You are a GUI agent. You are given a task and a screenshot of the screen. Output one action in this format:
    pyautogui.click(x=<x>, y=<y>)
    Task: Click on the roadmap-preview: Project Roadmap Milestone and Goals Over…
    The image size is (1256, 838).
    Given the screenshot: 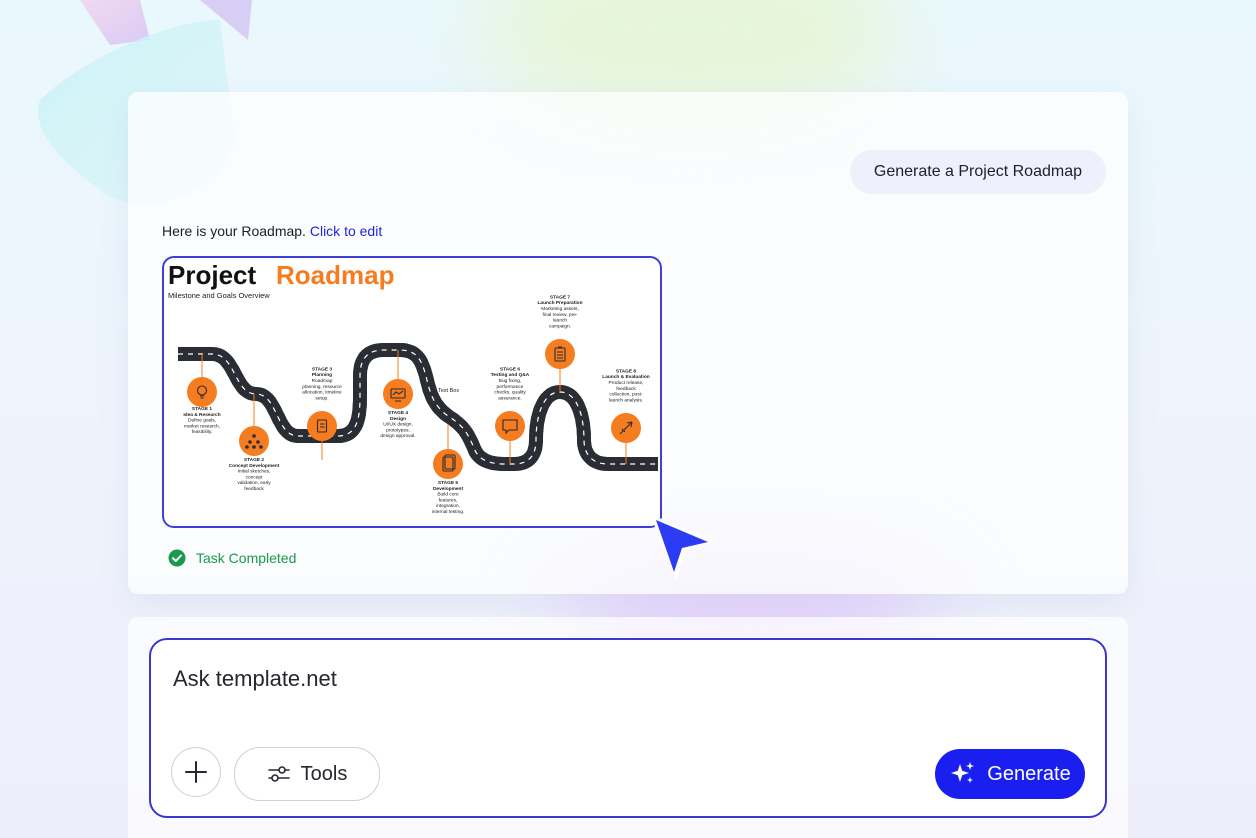 What is the action you would take?
    pyautogui.click(x=412, y=392)
    